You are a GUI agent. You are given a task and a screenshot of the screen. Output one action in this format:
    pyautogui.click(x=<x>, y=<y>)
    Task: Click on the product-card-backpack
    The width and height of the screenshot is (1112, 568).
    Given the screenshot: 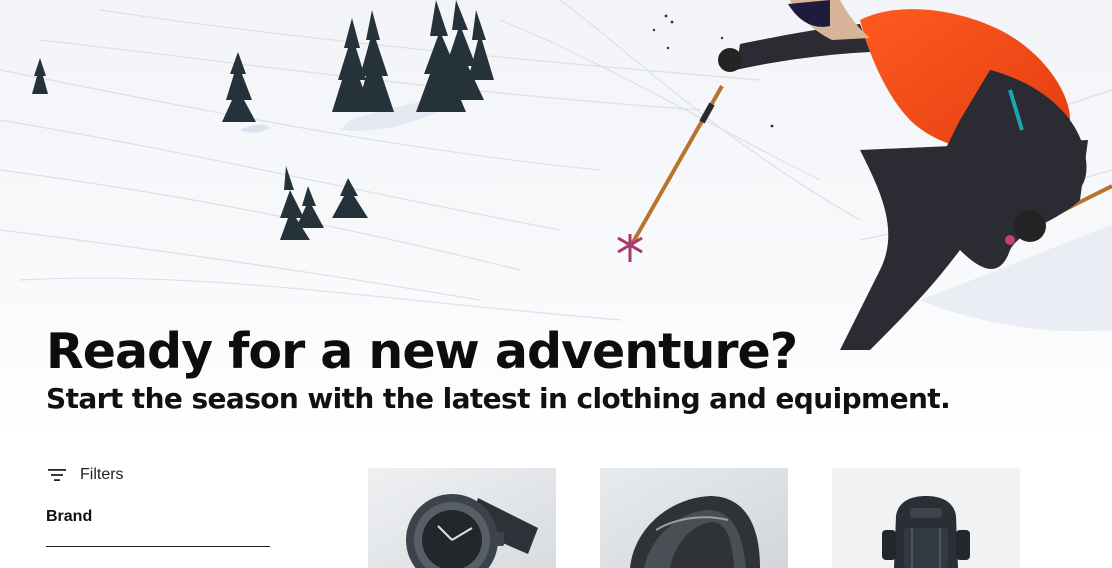 What is the action you would take?
    pyautogui.click(x=926, y=518)
    